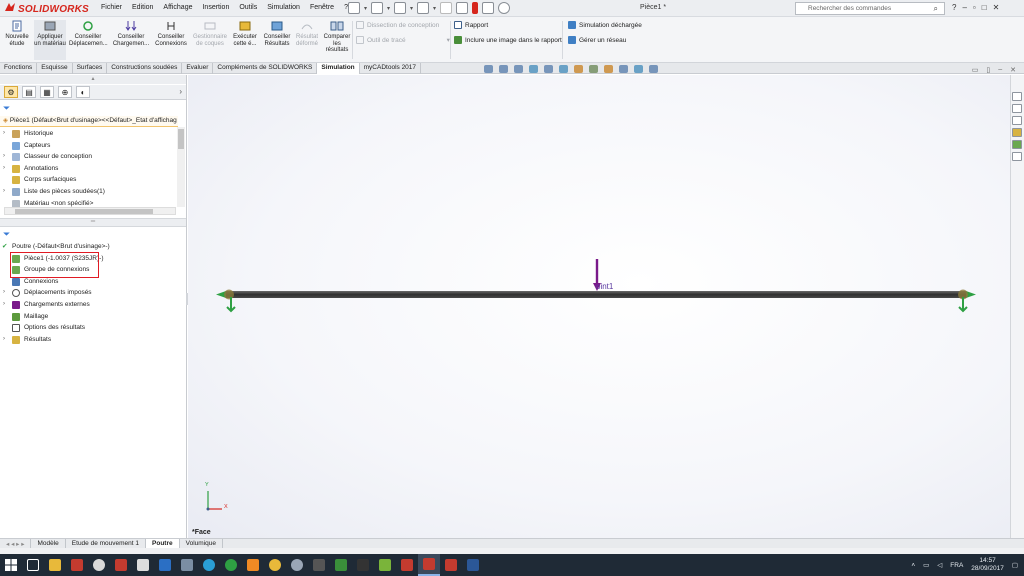  Describe the element at coordinates (248, 7) in the screenshot. I see `menu-outils: Outils` at that location.